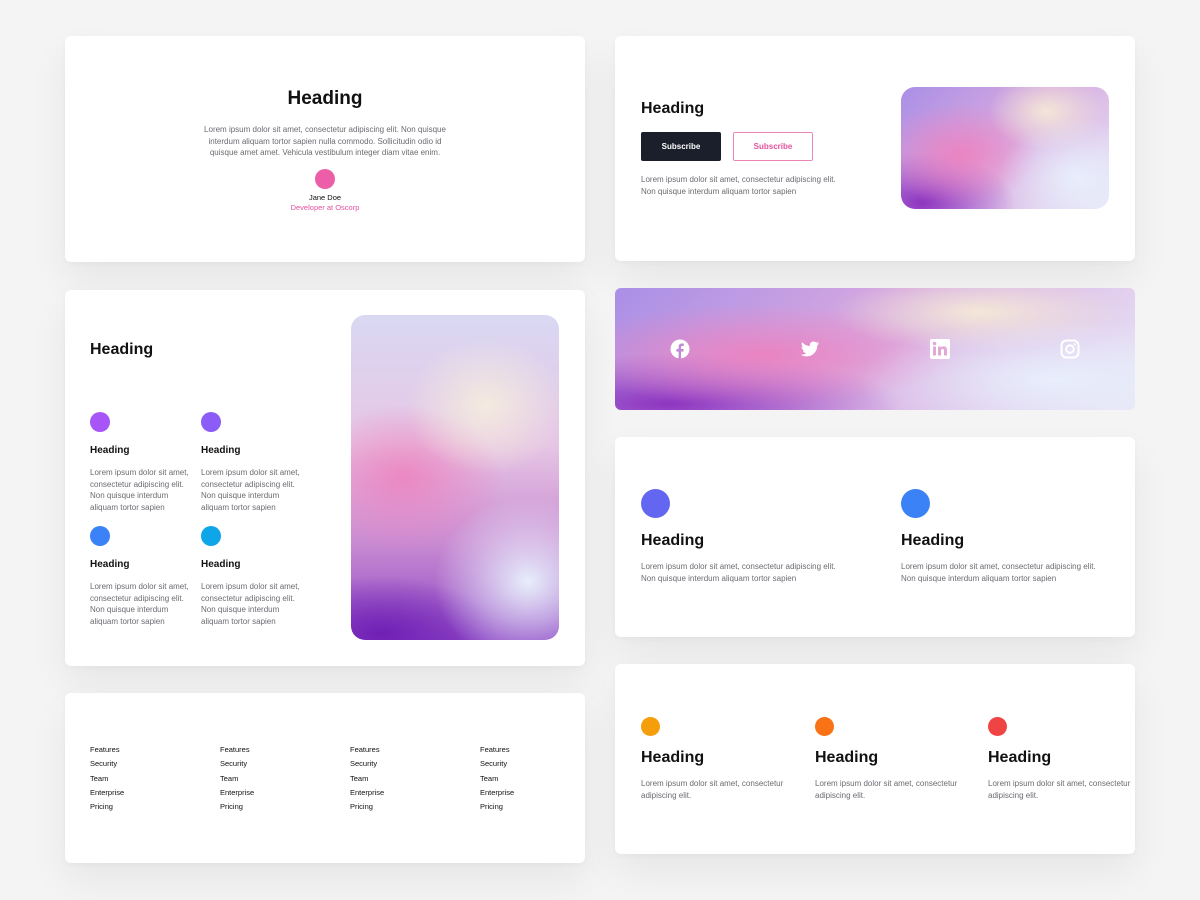 Image resolution: width=1200 pixels, height=900 pixels. I want to click on subscribe-heading: Heading, so click(673, 108).